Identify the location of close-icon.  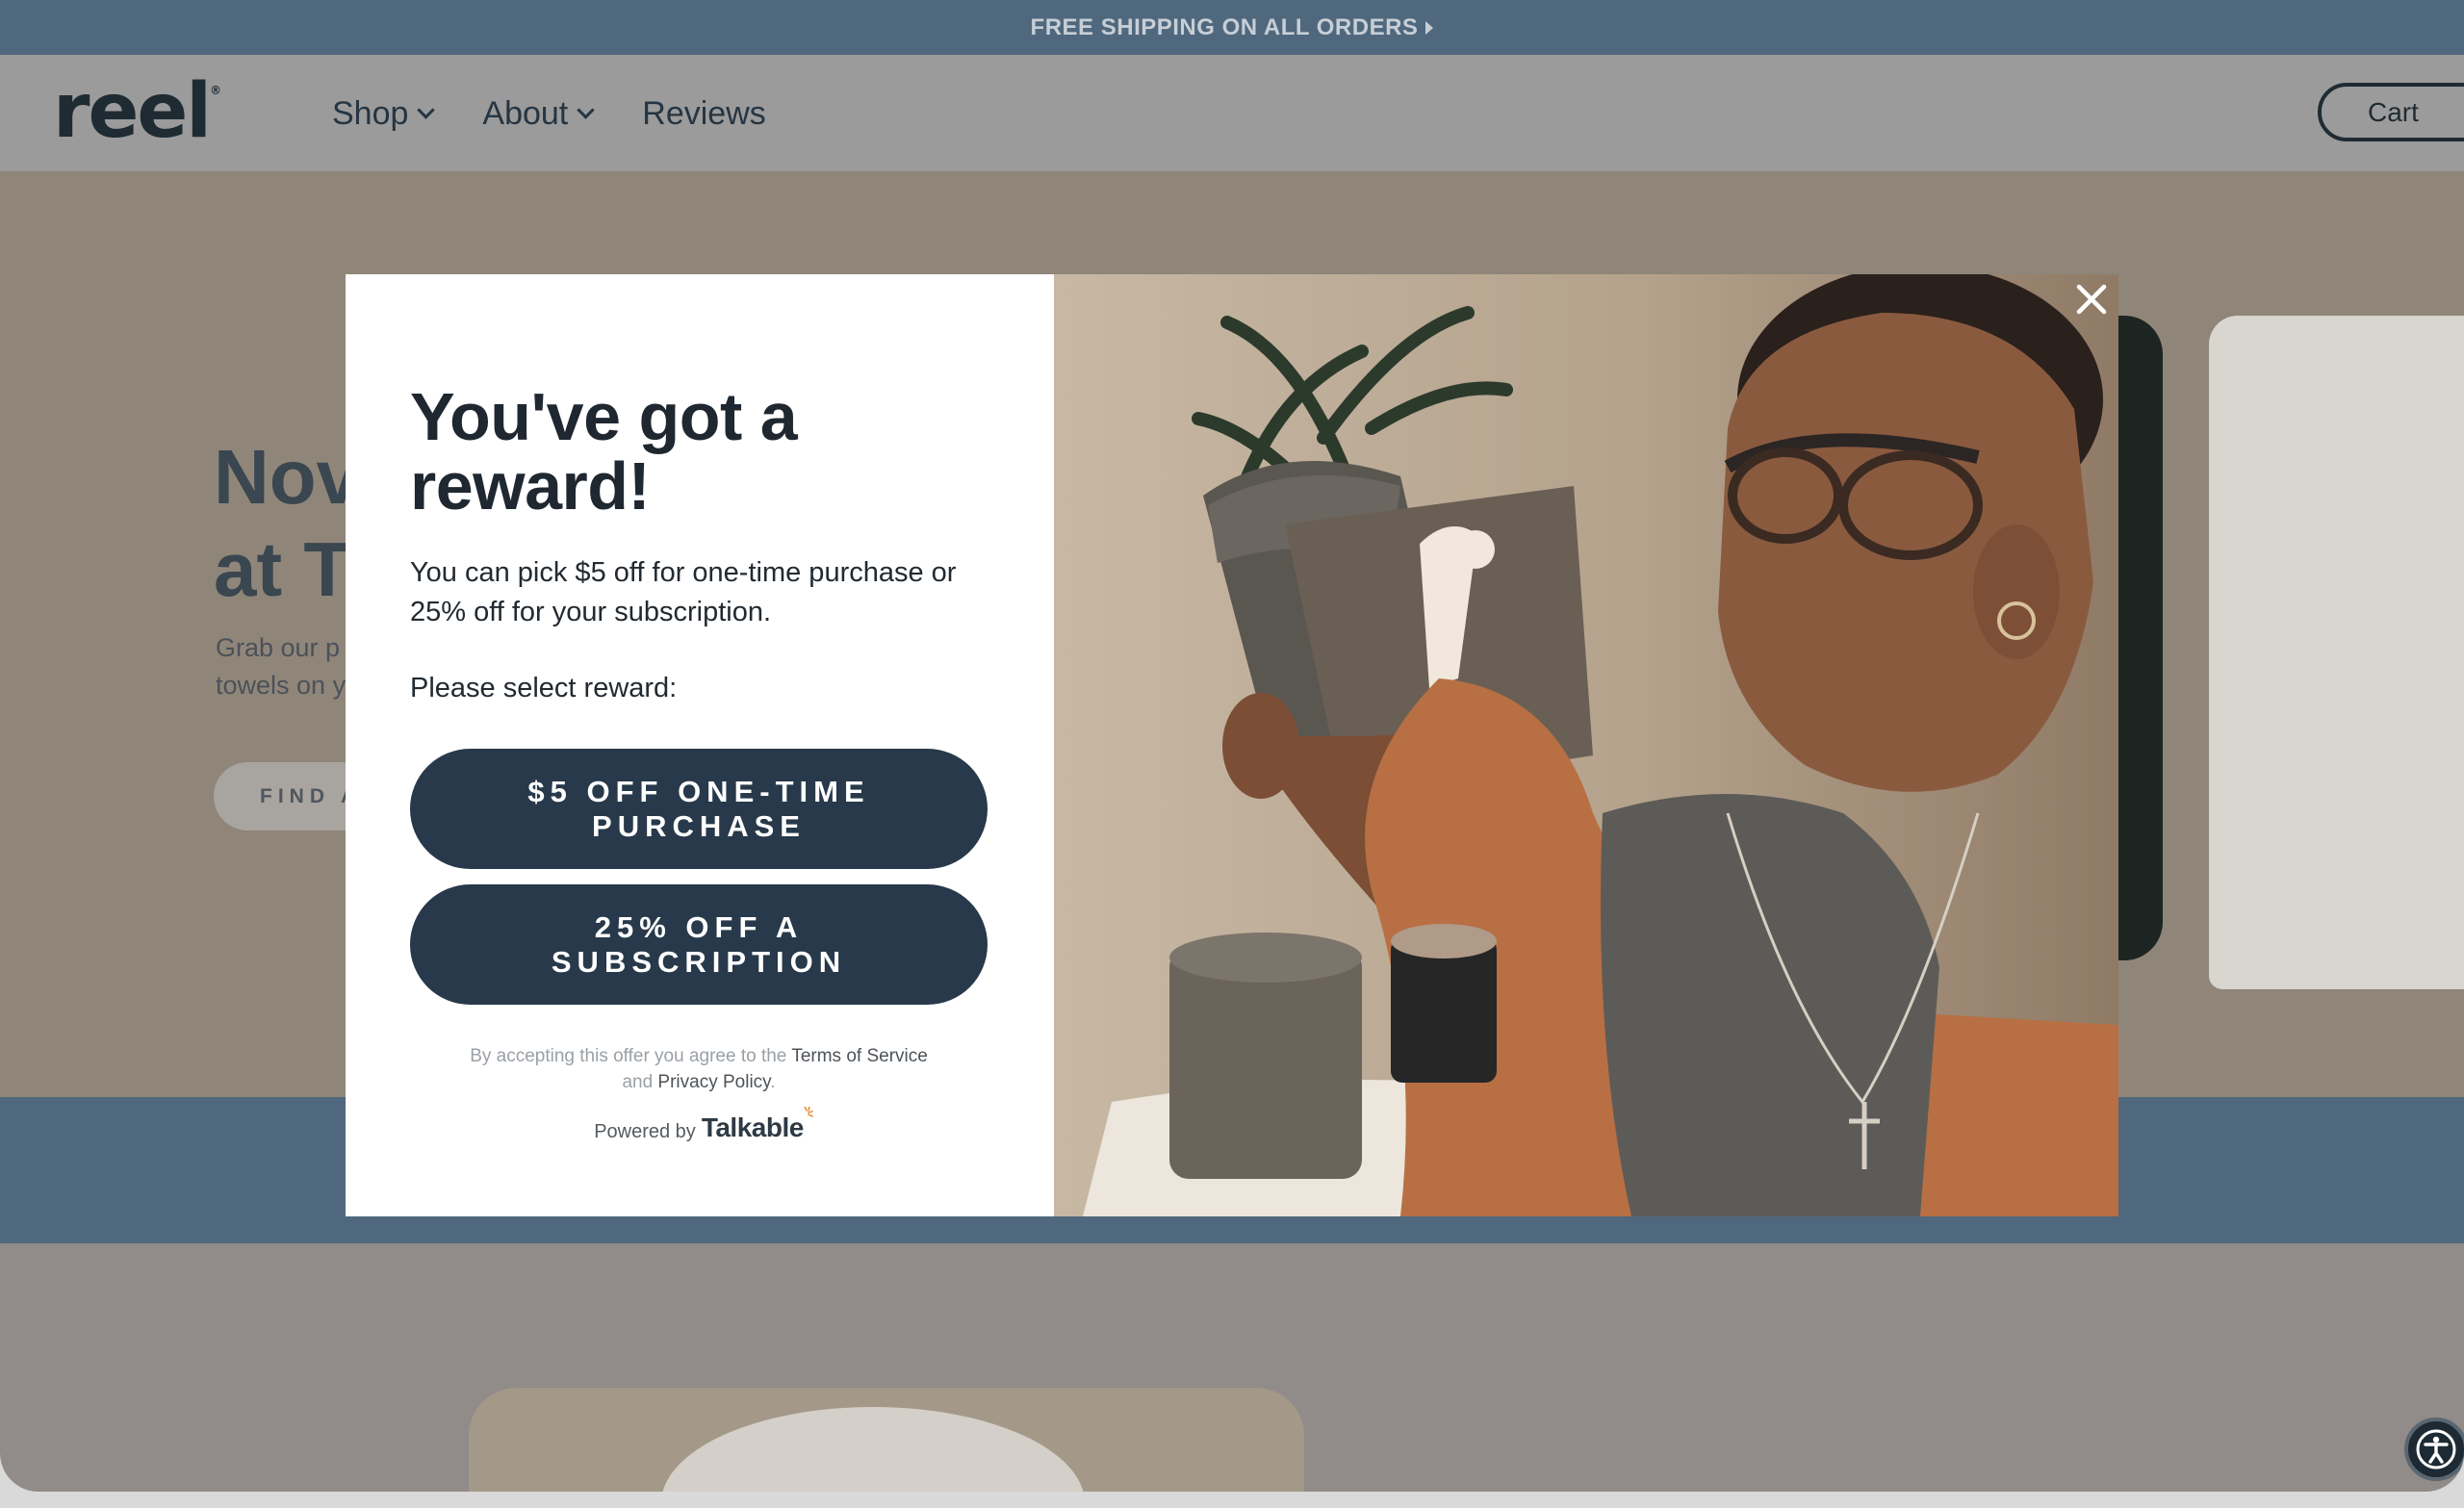
(2091, 299).